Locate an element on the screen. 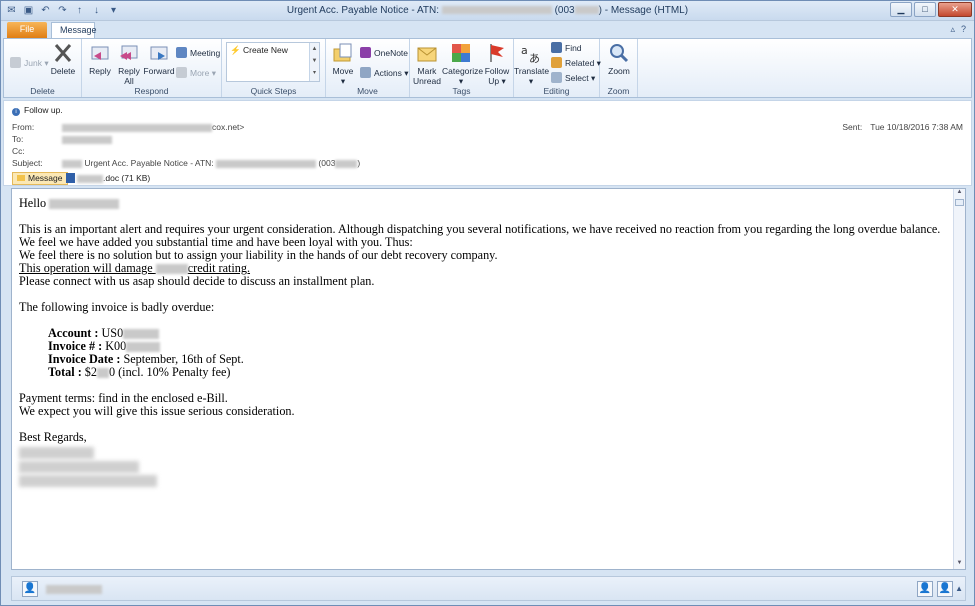  close-button: ✕ is located at coordinates (955, 9).